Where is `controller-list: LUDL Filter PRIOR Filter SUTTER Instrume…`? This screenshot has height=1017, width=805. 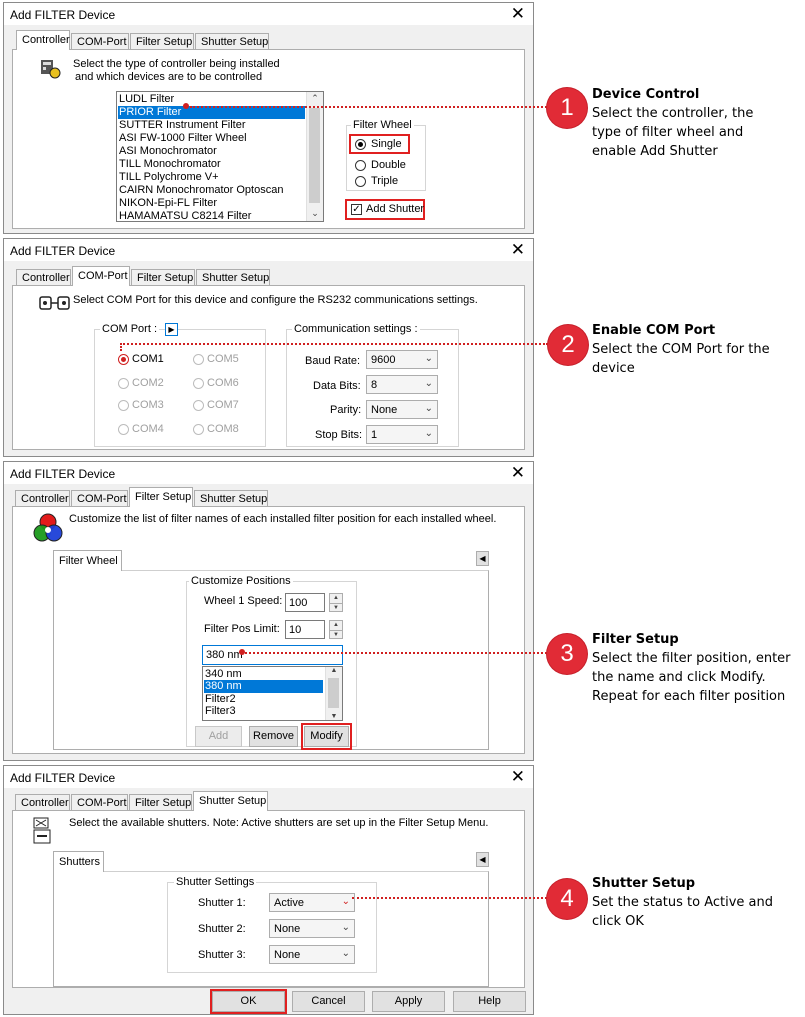 controller-list: LUDL Filter PRIOR Filter SUTTER Instrume… is located at coordinates (220, 156).